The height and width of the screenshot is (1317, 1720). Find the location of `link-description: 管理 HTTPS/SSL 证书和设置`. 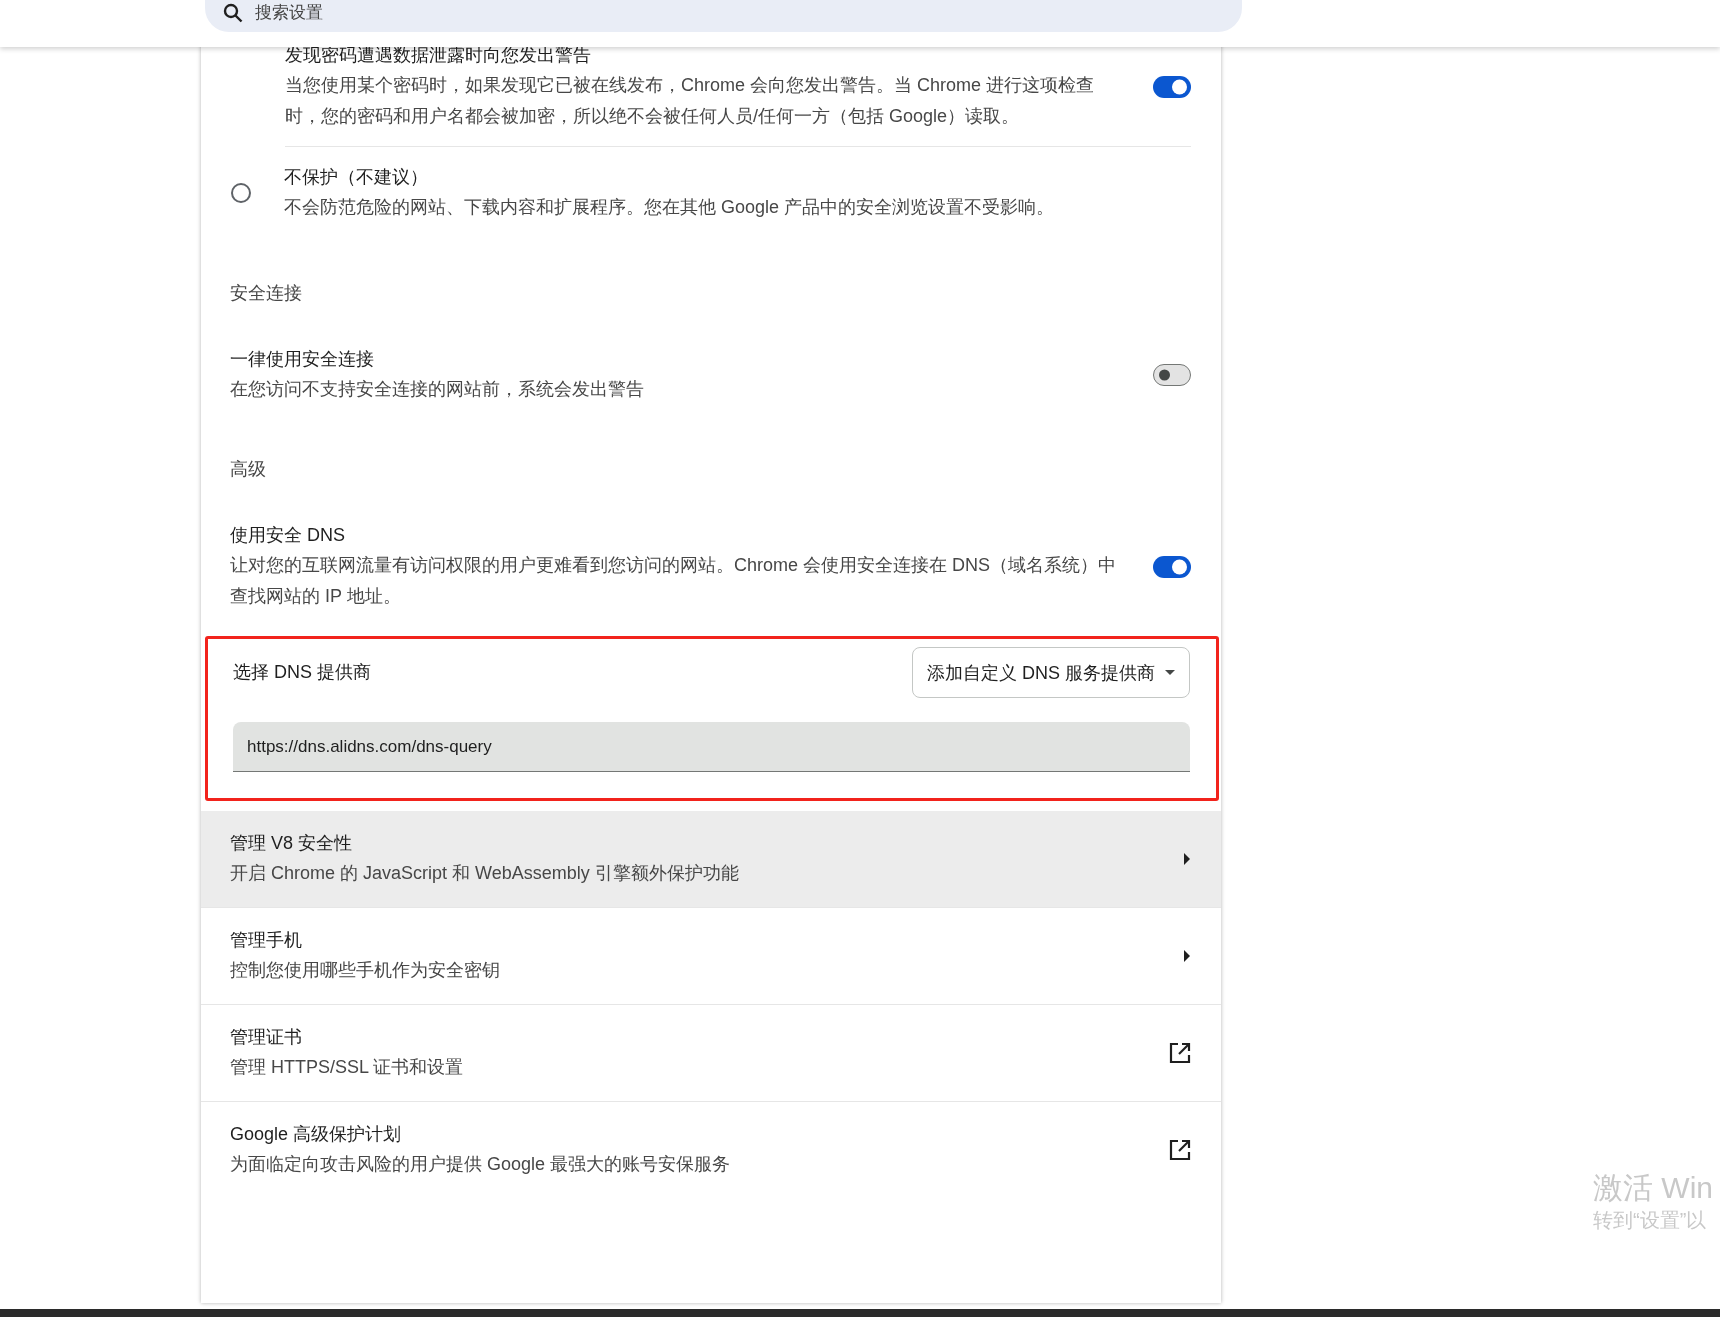

link-description: 管理 HTTPS/SSL 证书和设置 is located at coordinates (347, 1067).